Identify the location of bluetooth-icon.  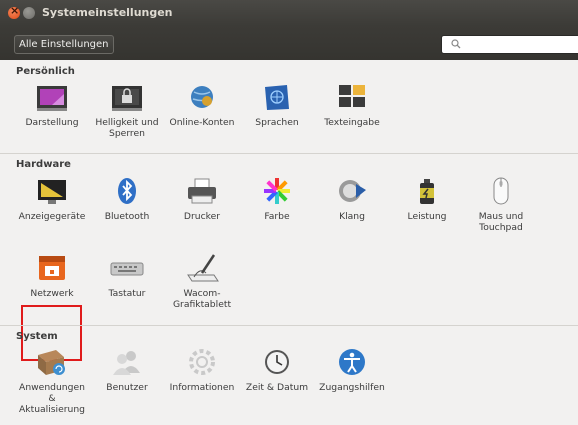
(127, 191).